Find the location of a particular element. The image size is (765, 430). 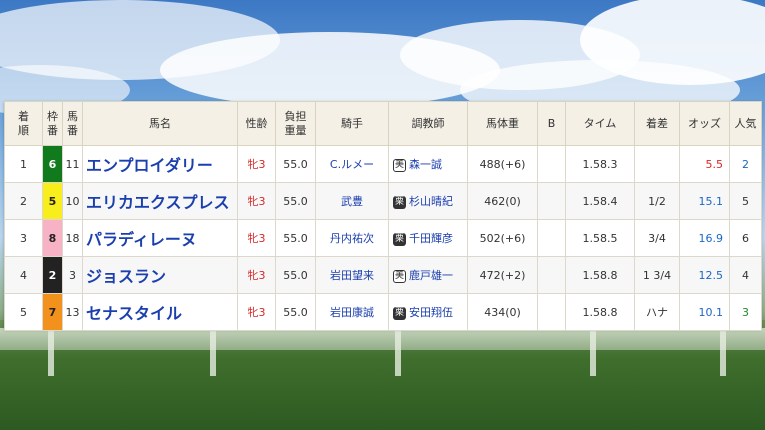

body-weight-cell: 434(0) is located at coordinates (502, 312).